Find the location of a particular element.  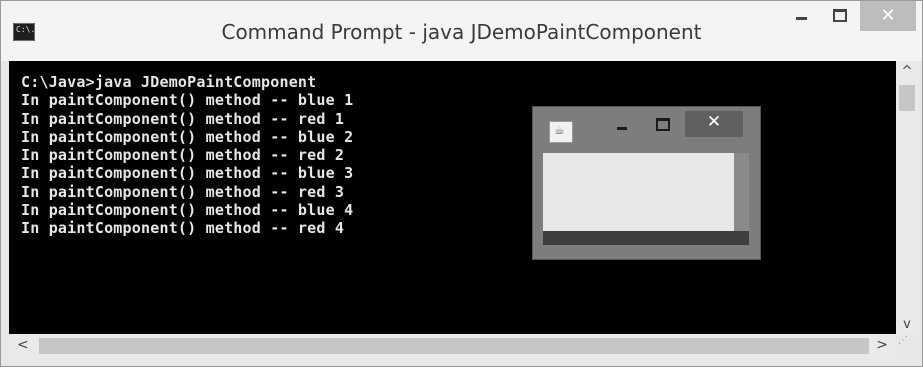

java-frame-window: ☕ ✕ is located at coordinates (646, 183).